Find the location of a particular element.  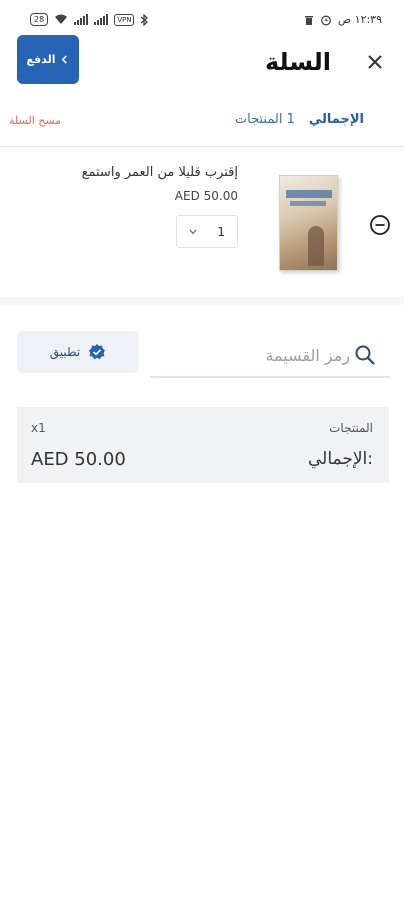

status-right: ١٢:٣٩ ص is located at coordinates (343, 19).